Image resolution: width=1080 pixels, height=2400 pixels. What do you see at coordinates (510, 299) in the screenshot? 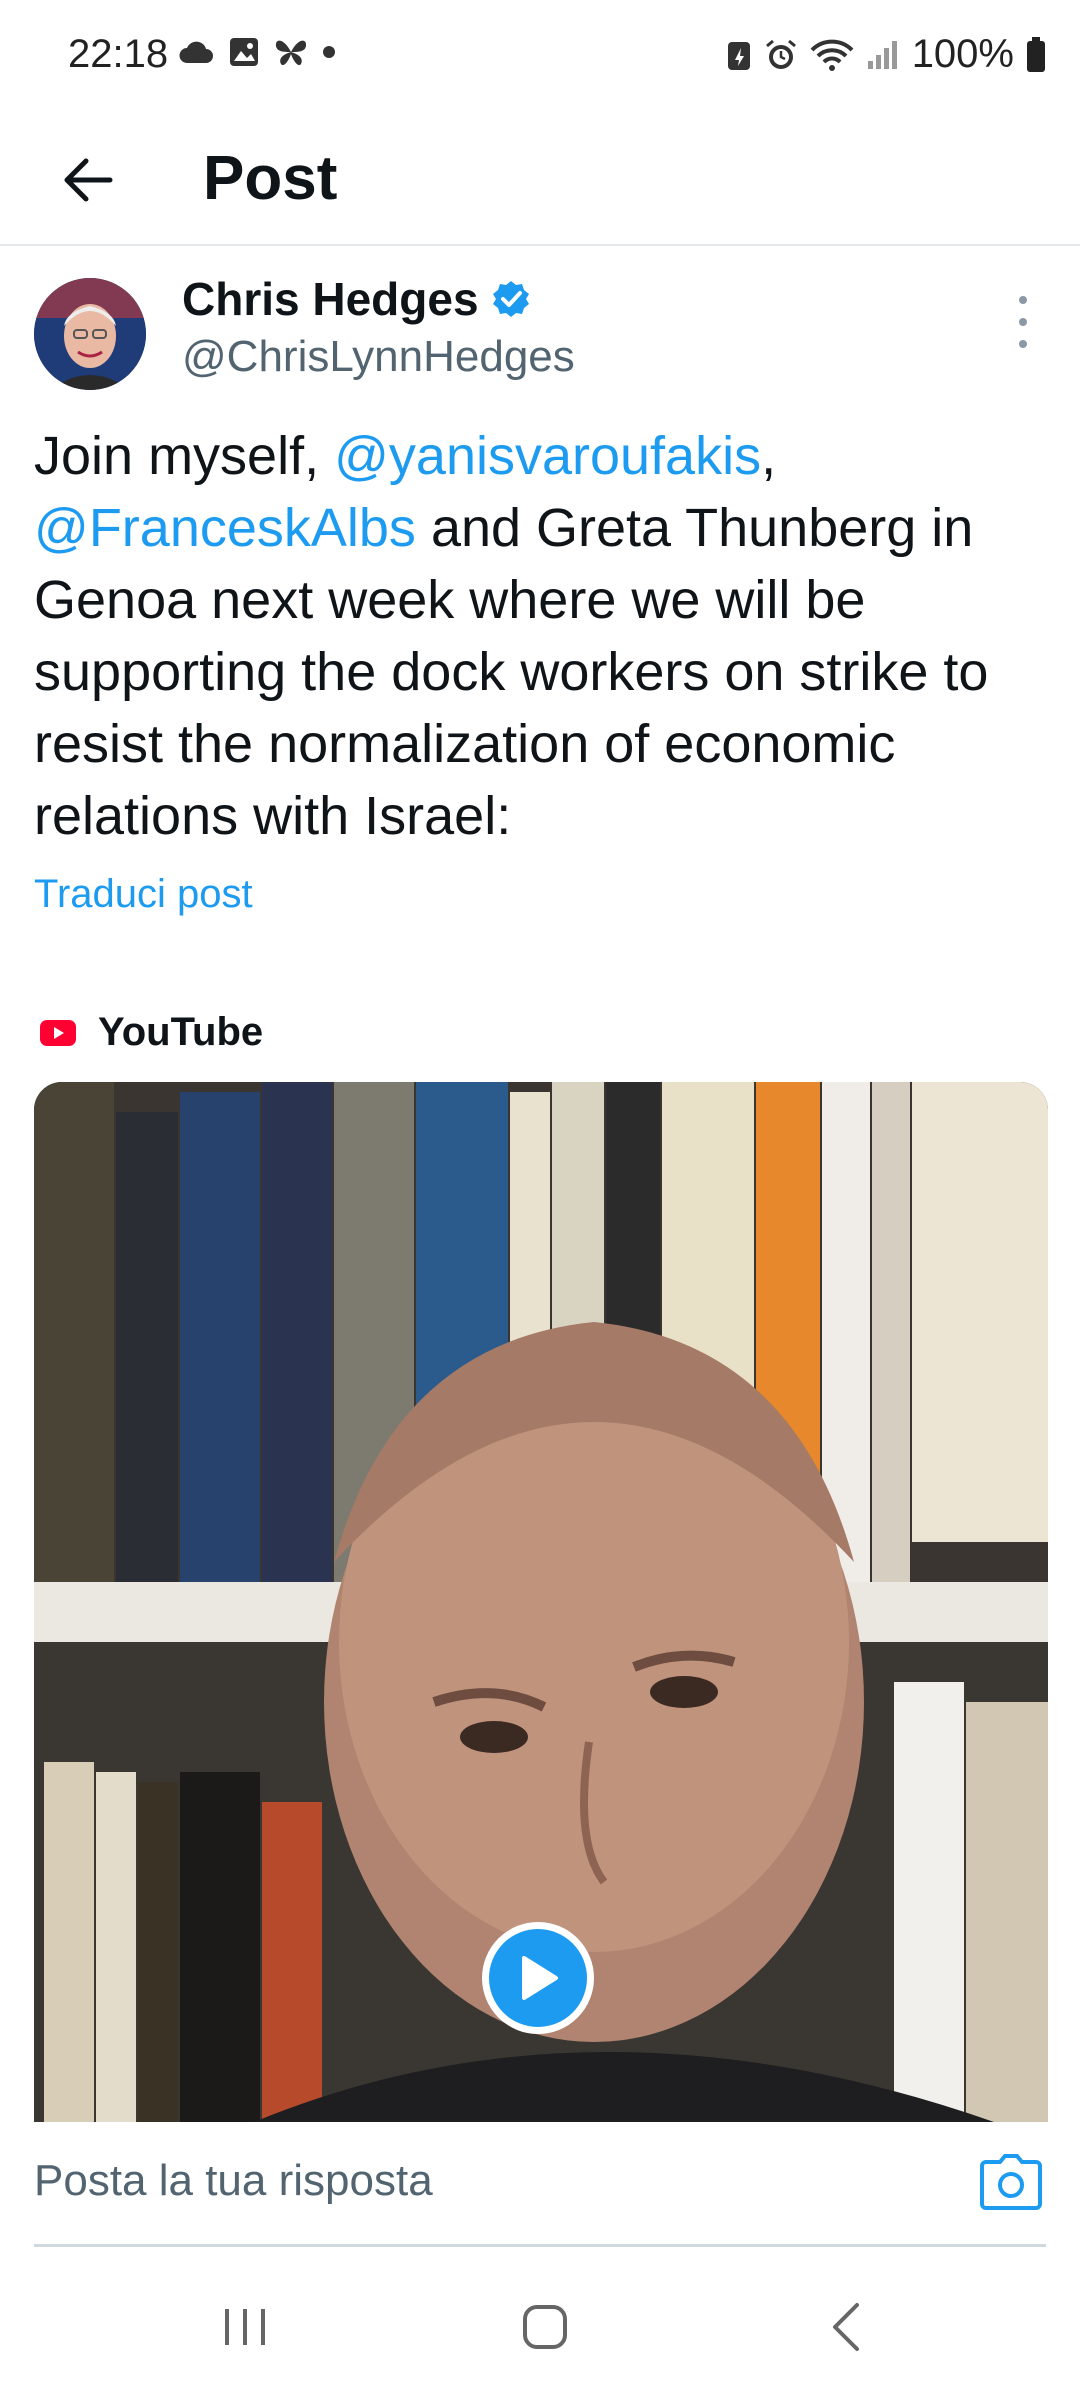
I see `verified-badge-icon` at bounding box center [510, 299].